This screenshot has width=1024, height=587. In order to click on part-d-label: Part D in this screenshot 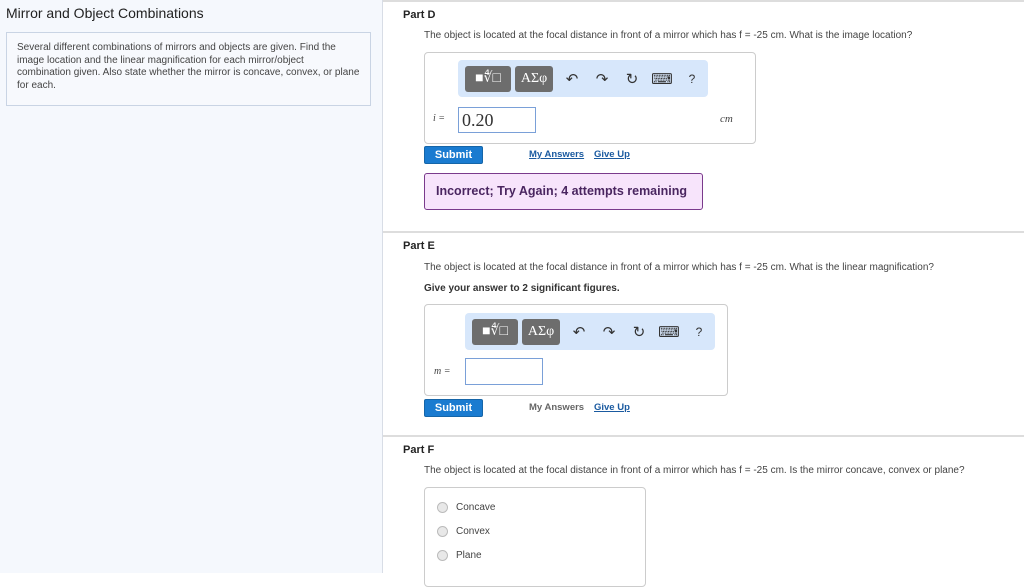, I will do `click(419, 15)`.